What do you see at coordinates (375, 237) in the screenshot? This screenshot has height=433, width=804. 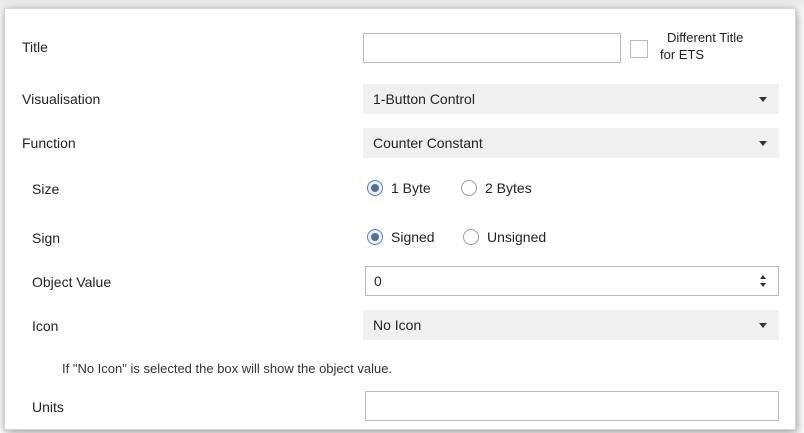 I see `sign-signed-radio` at bounding box center [375, 237].